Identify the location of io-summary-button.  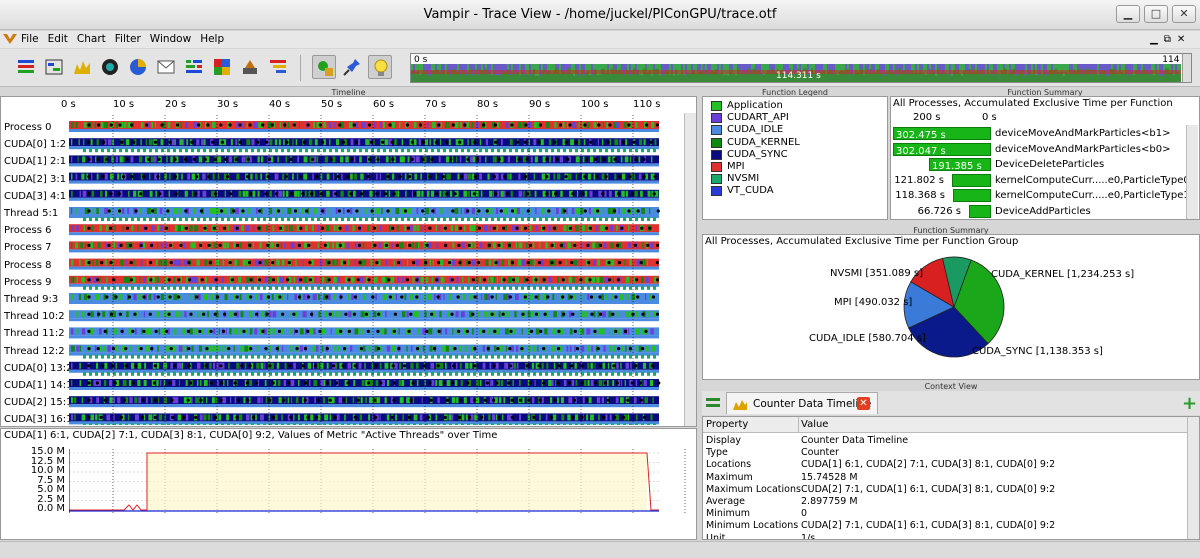
(250, 67).